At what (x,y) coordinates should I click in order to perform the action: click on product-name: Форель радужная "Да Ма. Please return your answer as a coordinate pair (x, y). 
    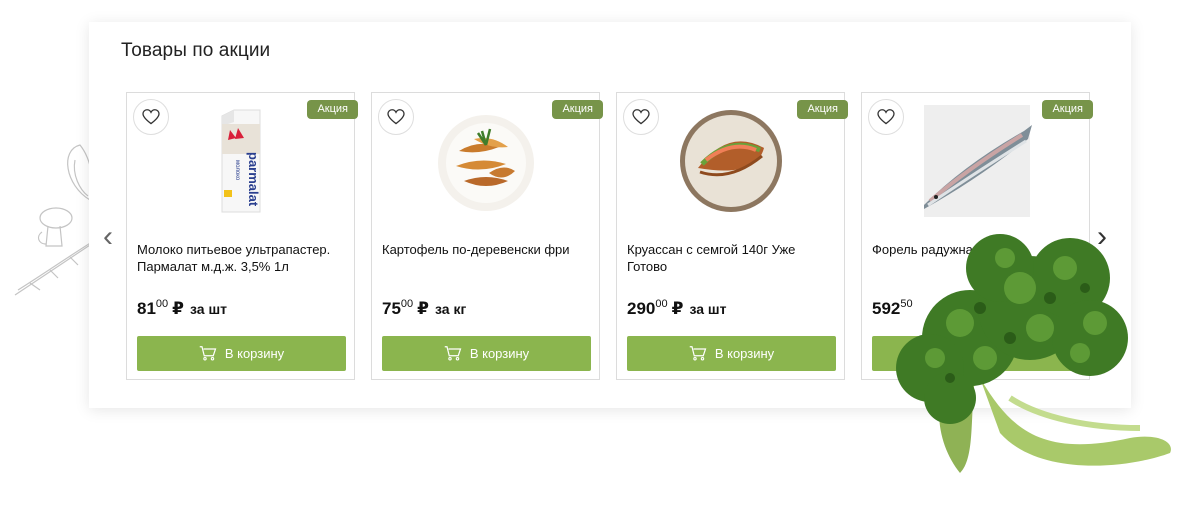
    Looking at the image, I should click on (978, 249).